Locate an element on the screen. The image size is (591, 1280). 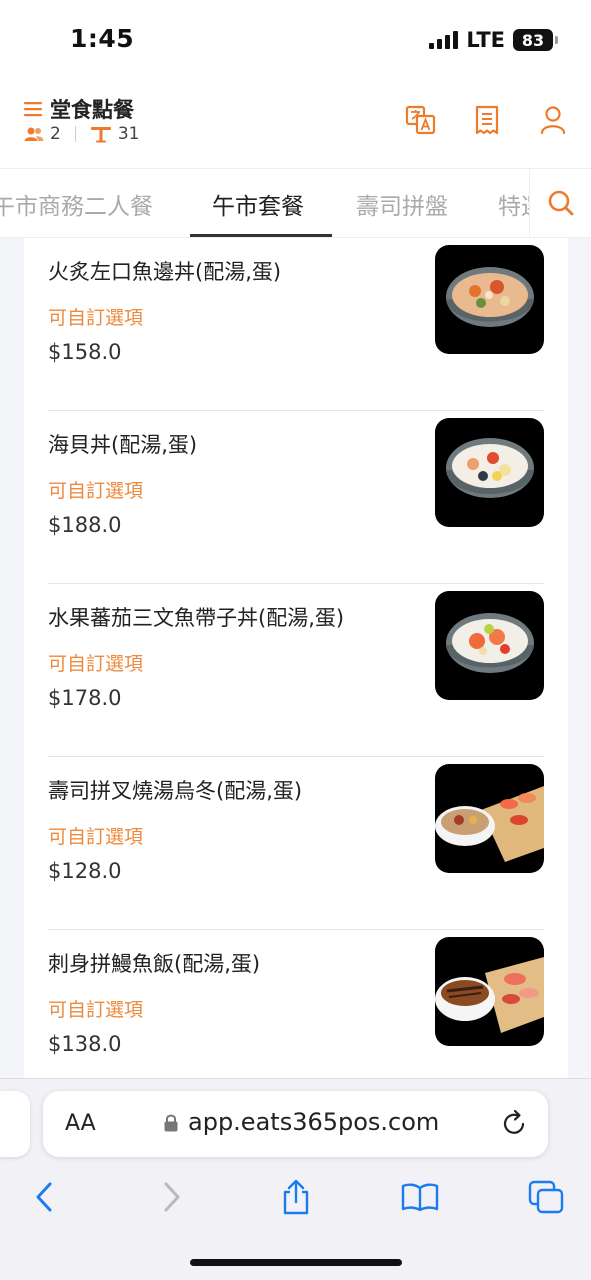
app-header: 堂食點餐 2 31 is located at coordinates (295, 124).